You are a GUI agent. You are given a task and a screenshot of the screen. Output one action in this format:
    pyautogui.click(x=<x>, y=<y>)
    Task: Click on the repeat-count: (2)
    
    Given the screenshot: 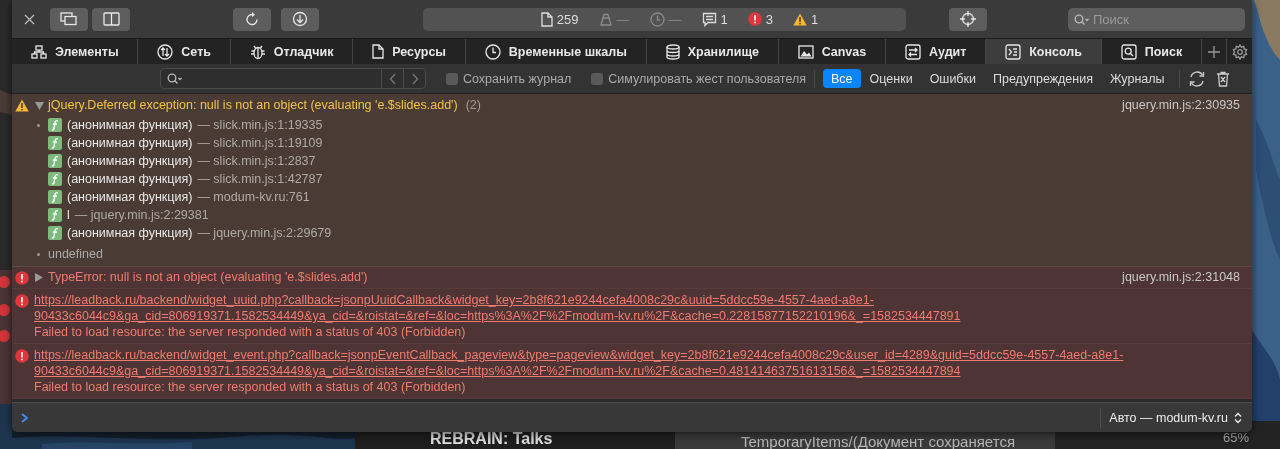 What is the action you would take?
    pyautogui.click(x=473, y=105)
    